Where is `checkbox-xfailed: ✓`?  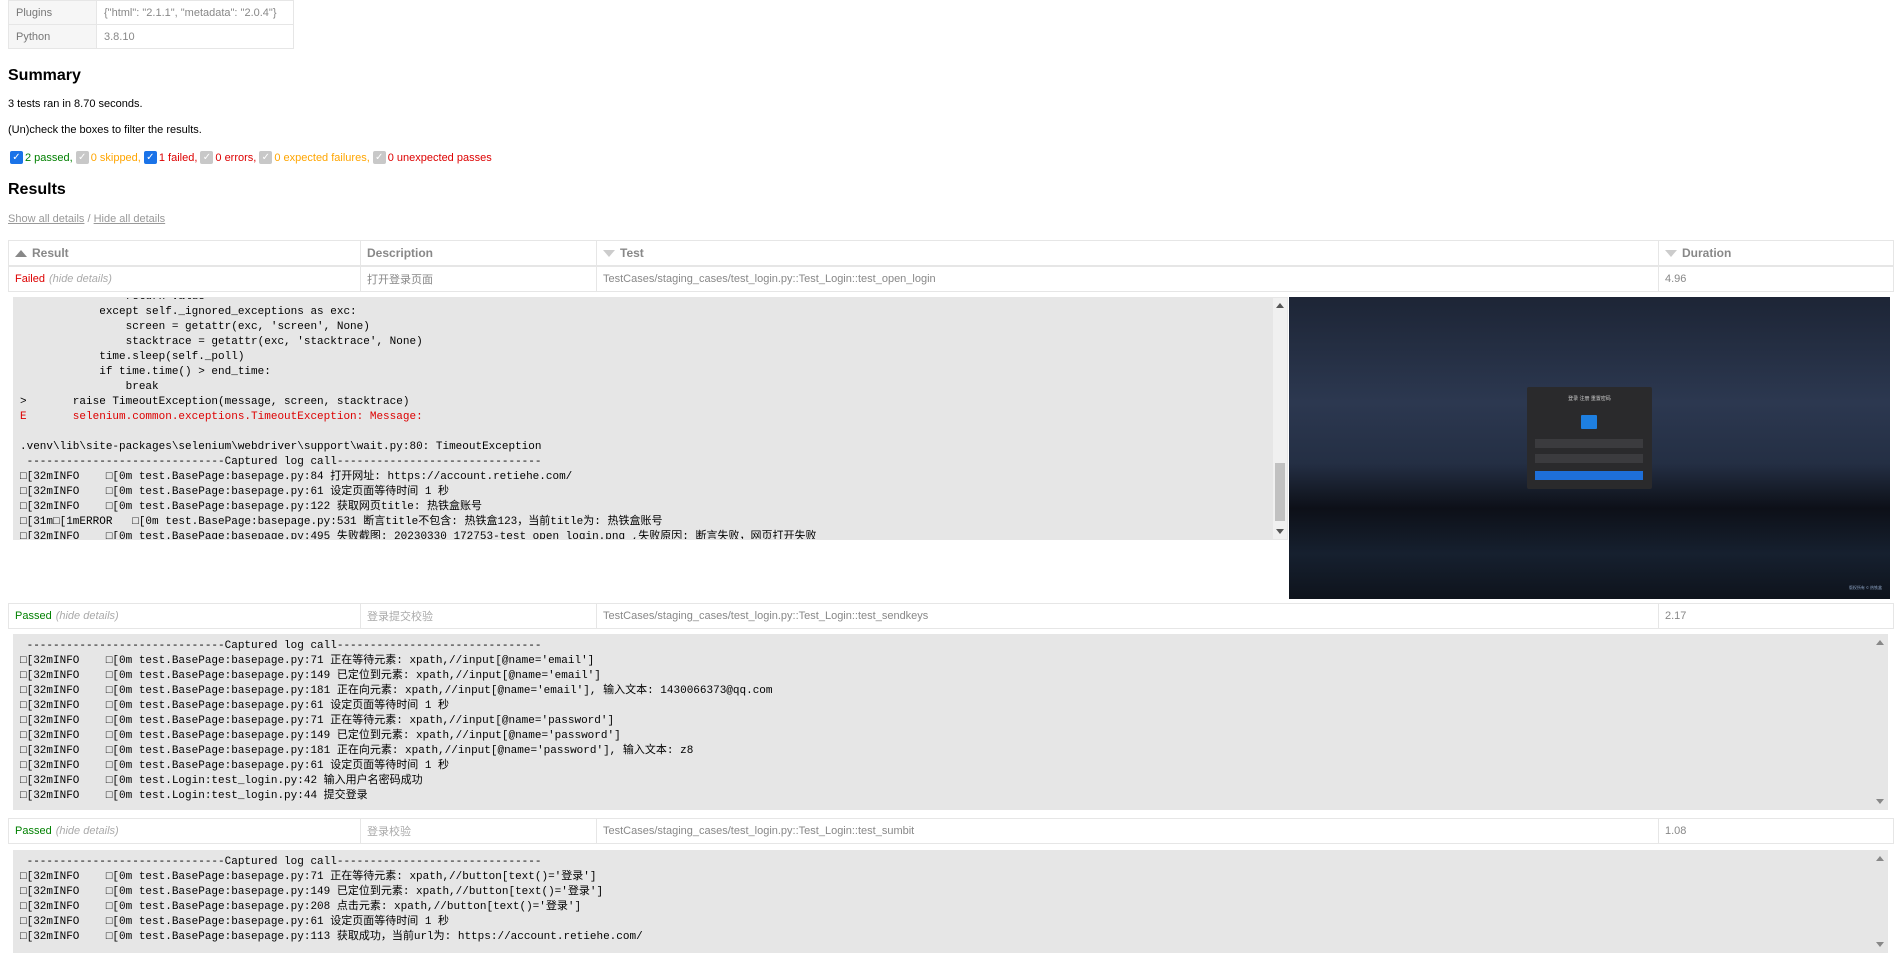
checkbox-xfailed: ✓ is located at coordinates (266, 157).